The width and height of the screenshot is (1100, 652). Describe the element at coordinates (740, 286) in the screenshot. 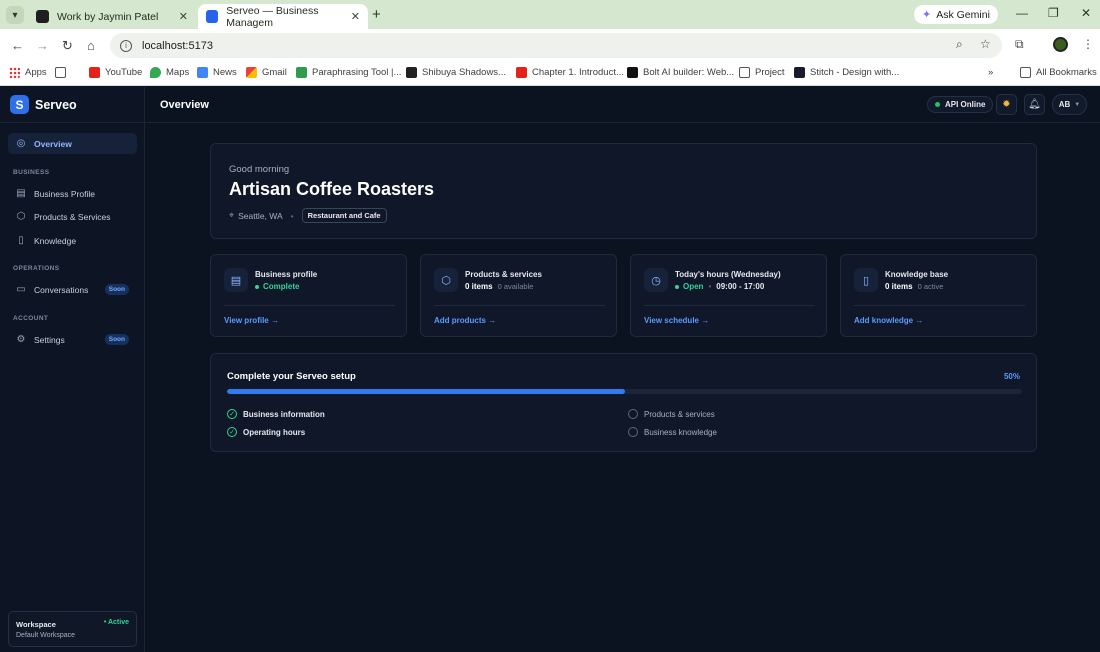

I see `hours-range: 09:00 - 17:00` at that location.